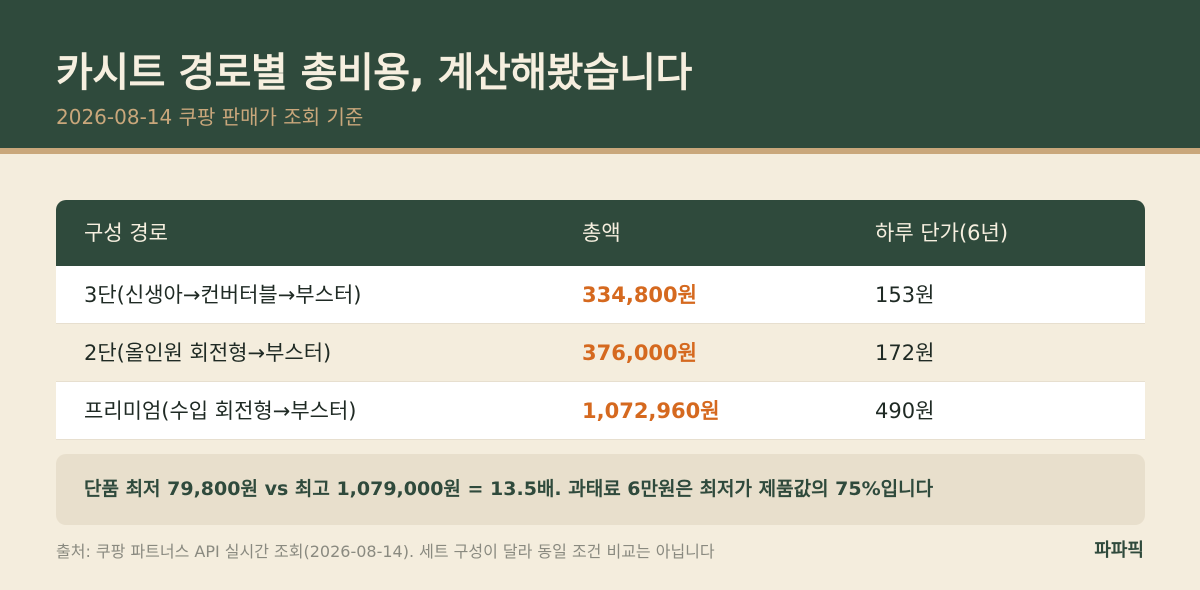 The width and height of the screenshot is (1200, 590). Describe the element at coordinates (639, 353) in the screenshot. I see `total-cell: 376,000원` at that location.